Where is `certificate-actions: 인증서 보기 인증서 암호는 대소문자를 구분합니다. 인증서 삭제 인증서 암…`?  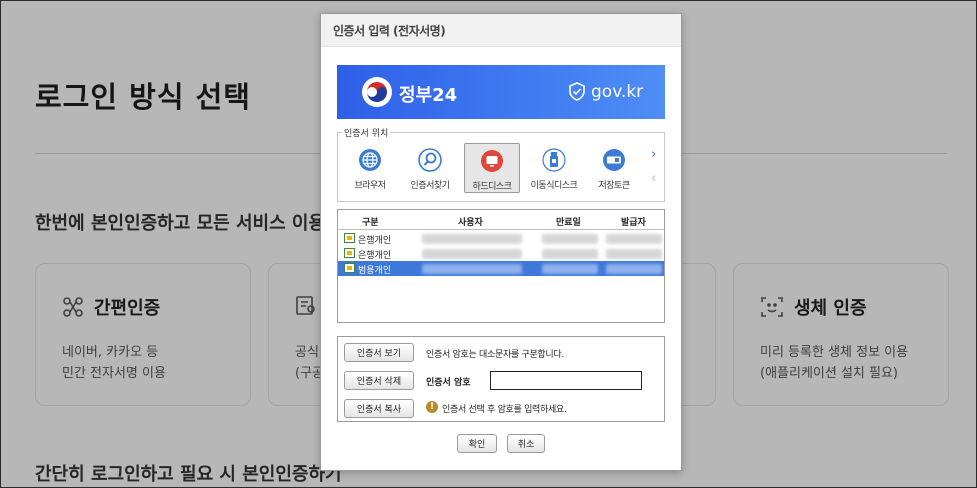
certificate-actions: 인증서 보기 인증서 암호는 대소문자를 구분합니다. 인증서 삭제 인증서 암… is located at coordinates (501, 379).